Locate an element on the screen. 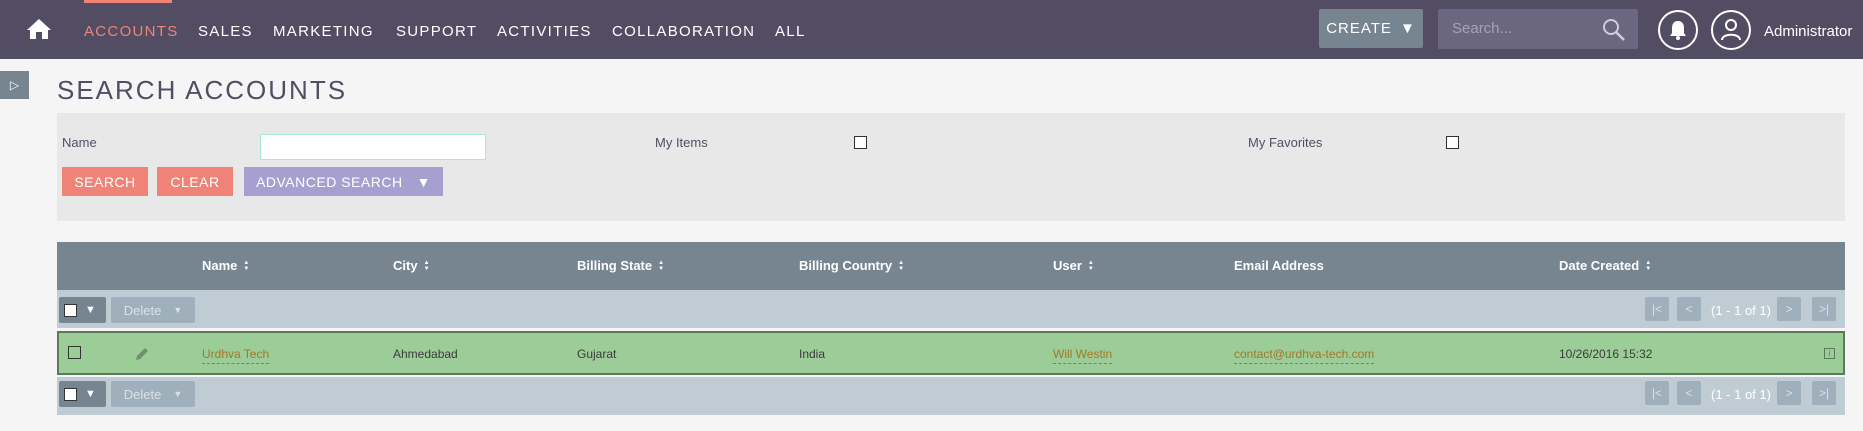 This screenshot has width=1863, height=431. create-label: CREATE is located at coordinates (1359, 28).